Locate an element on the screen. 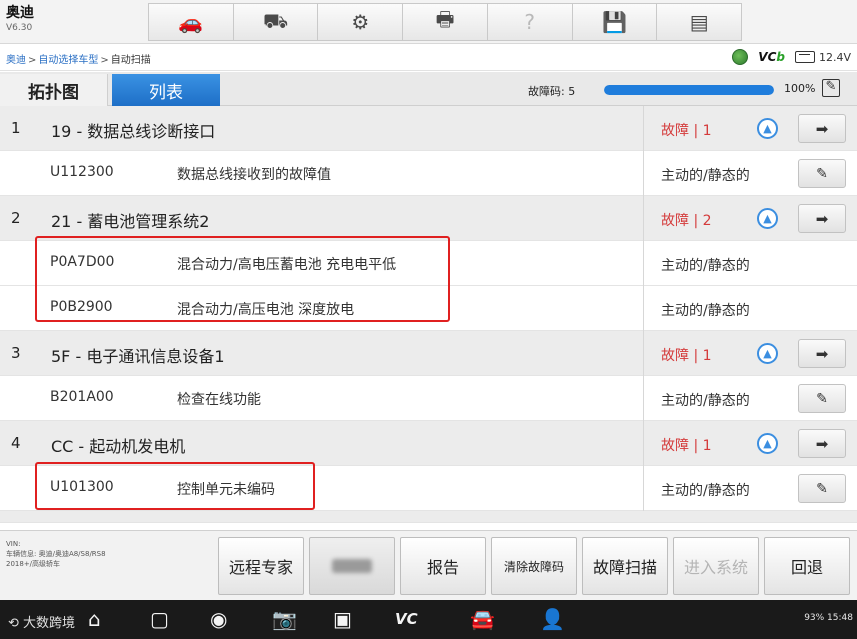  back-button: 回退 is located at coordinates (807, 566).